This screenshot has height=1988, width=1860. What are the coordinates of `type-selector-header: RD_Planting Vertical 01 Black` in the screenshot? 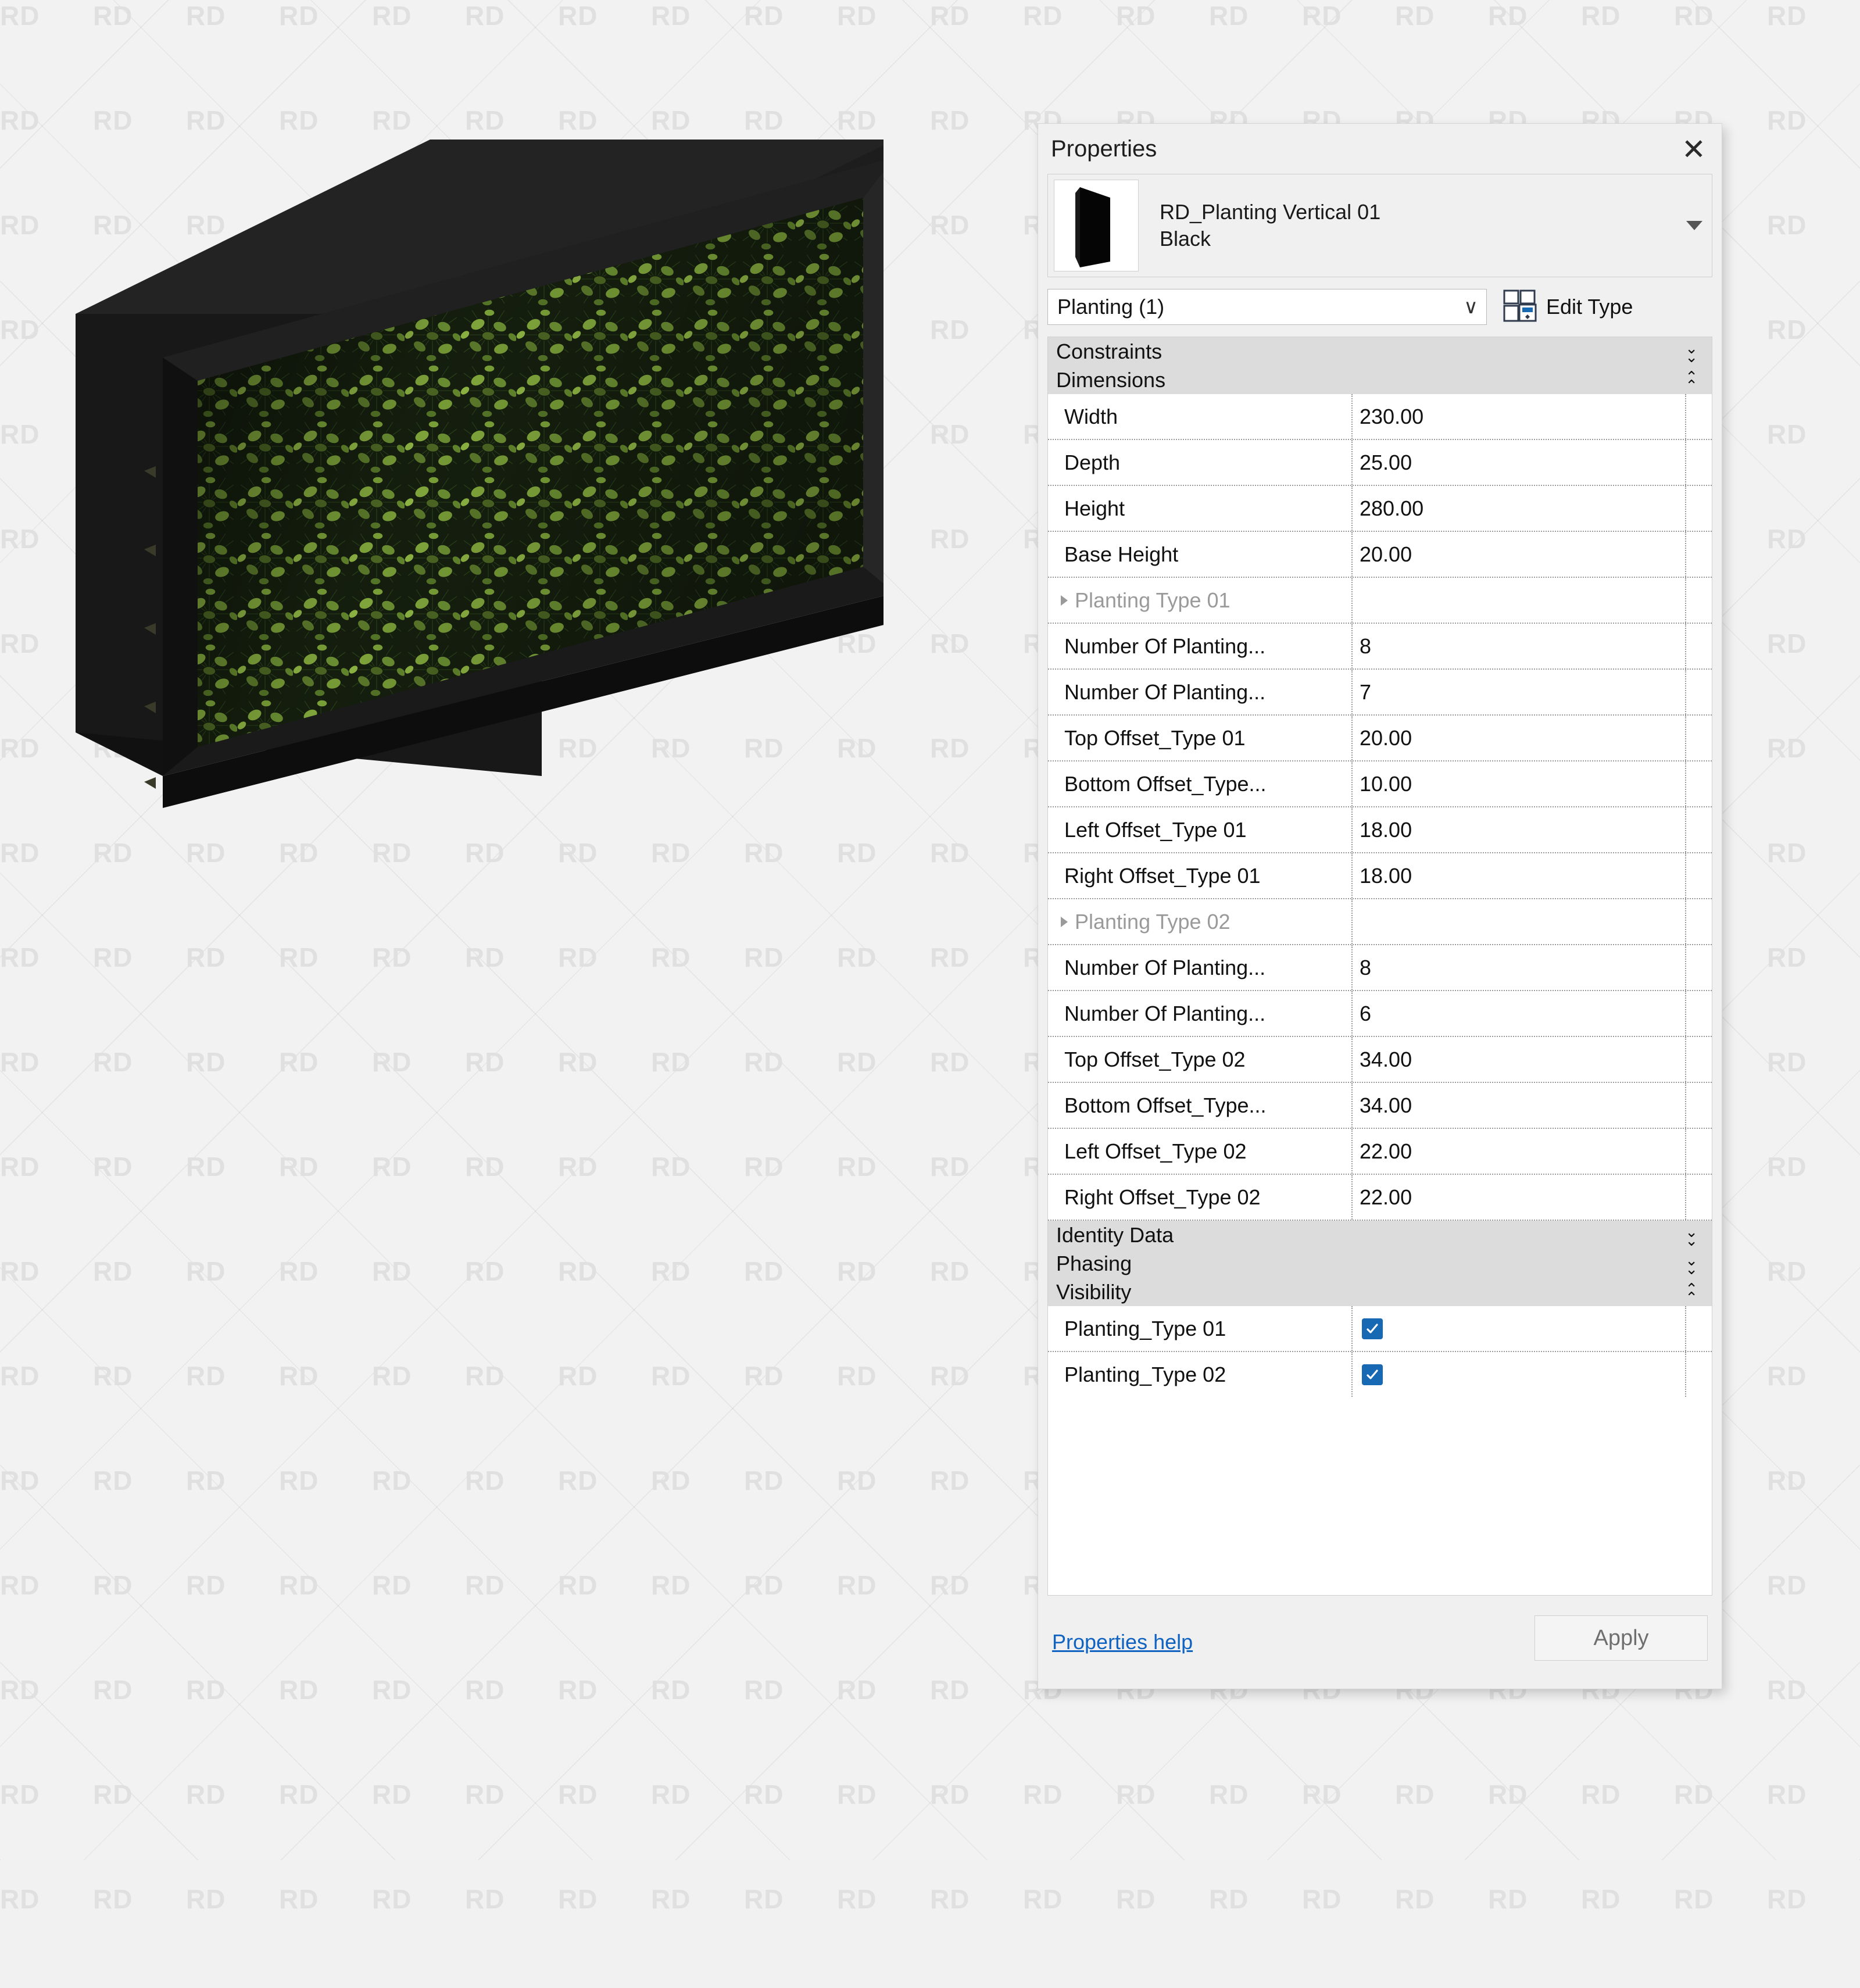 It's located at (1380, 225).